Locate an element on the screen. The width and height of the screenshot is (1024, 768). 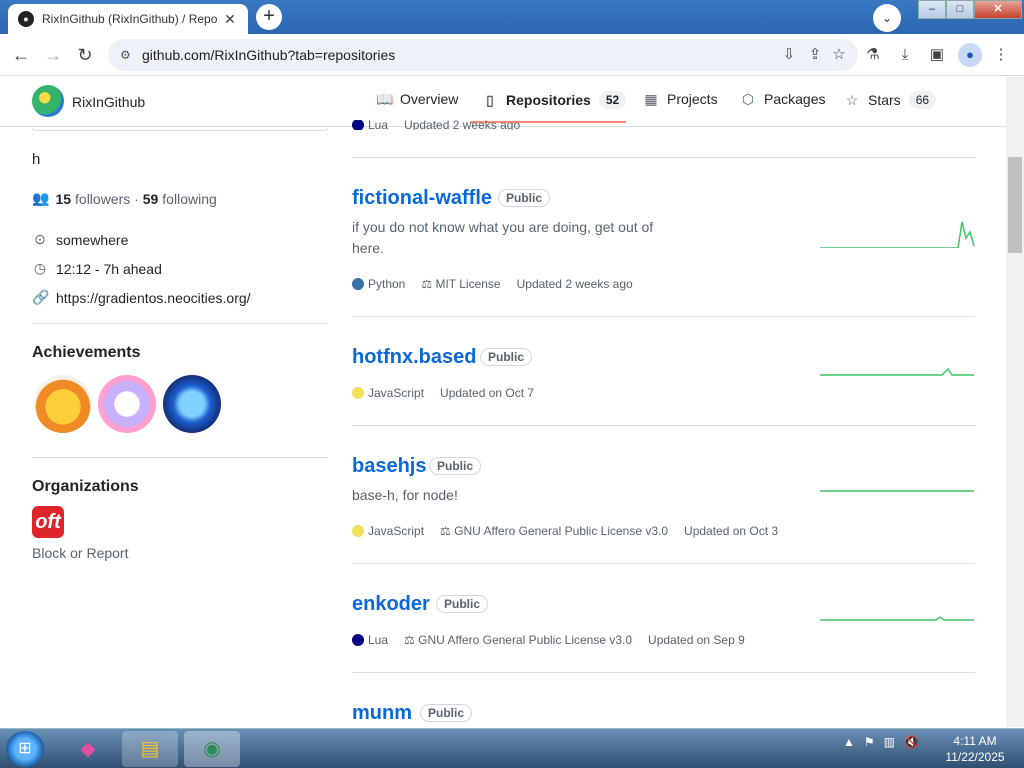
tab-stars: ☆ Stars 66 is located at coordinates (890, 100).